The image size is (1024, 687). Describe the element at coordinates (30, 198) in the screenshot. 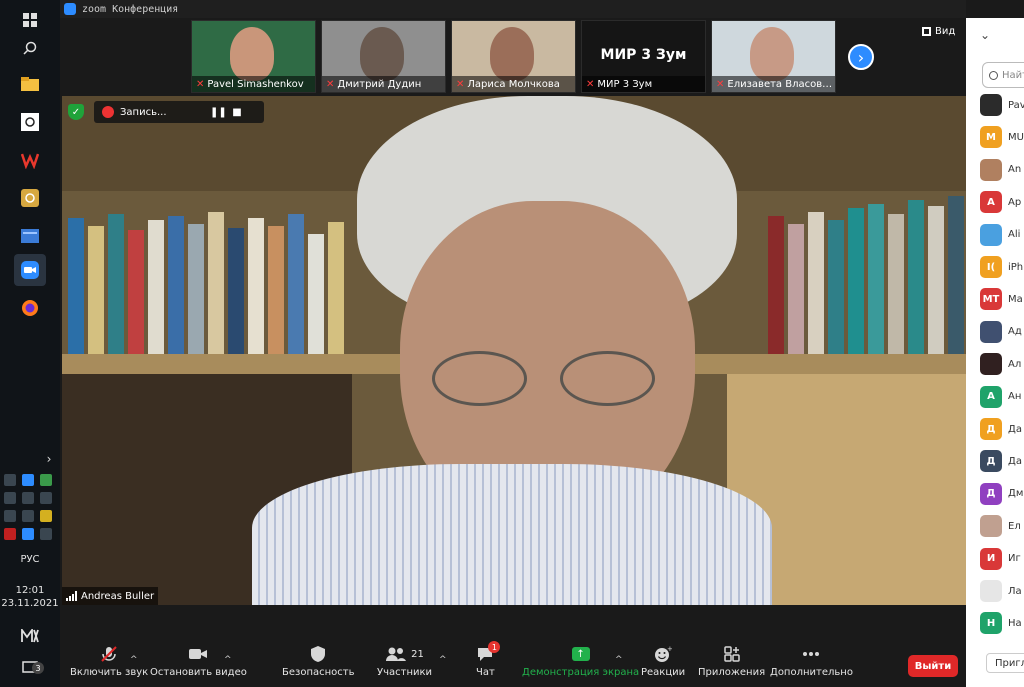

I see `mail-app-icon` at that location.